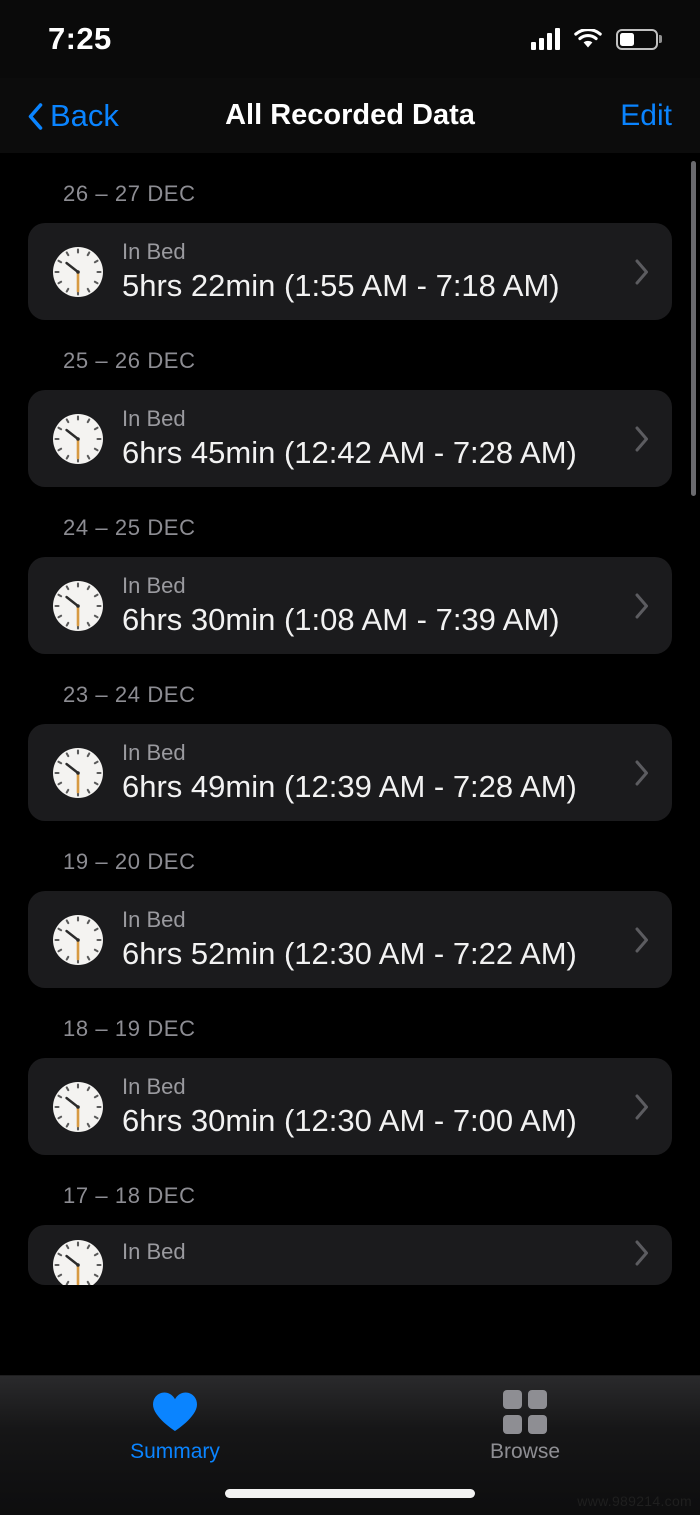 The width and height of the screenshot is (700, 1515). What do you see at coordinates (373, 1252) in the screenshot?
I see `sleep-record-text: In Bed` at bounding box center [373, 1252].